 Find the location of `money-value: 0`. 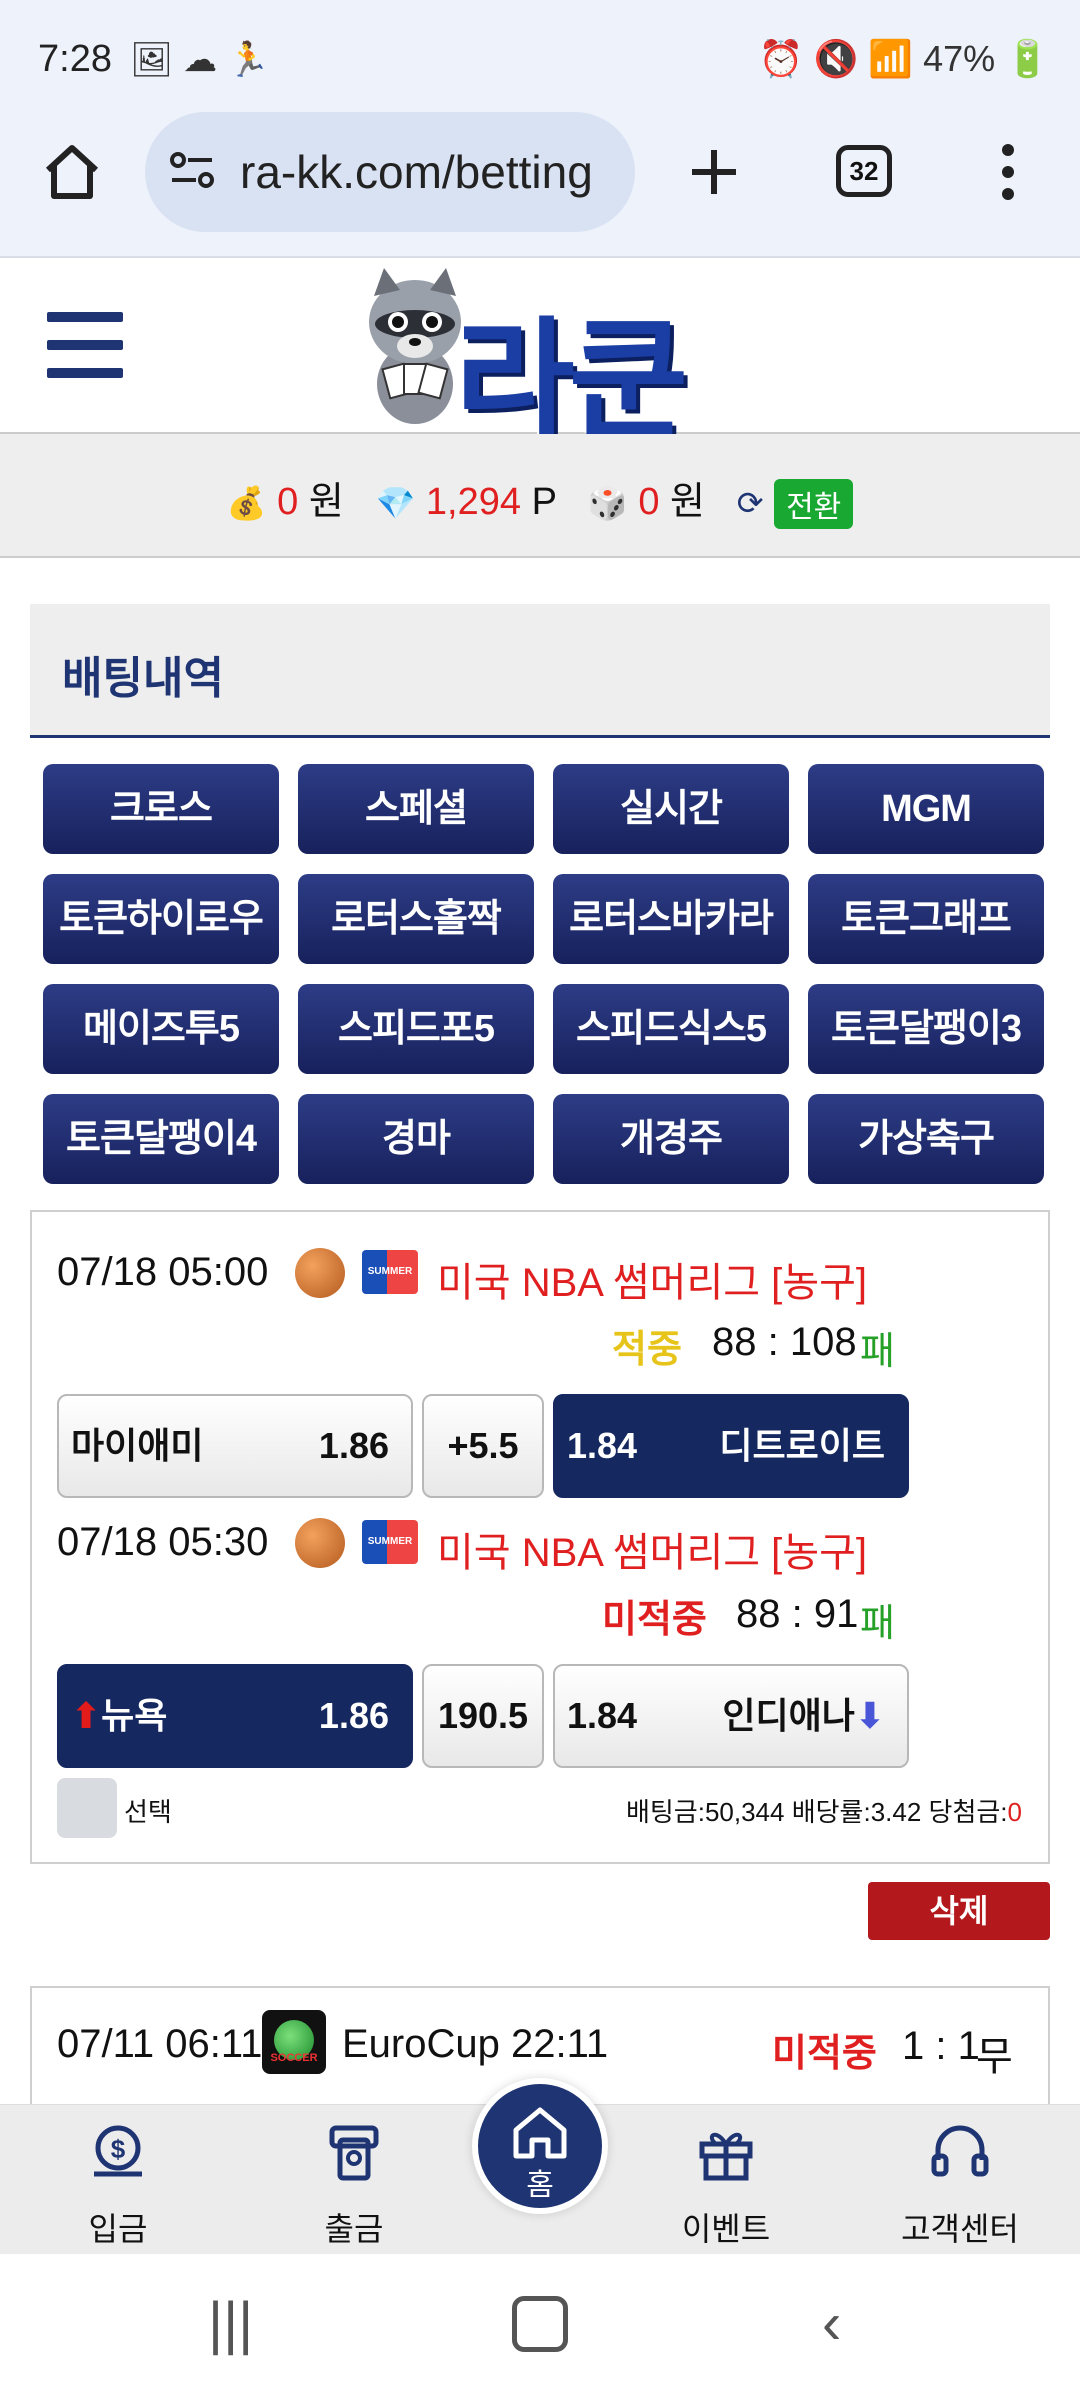

money-value: 0 is located at coordinates (288, 502).